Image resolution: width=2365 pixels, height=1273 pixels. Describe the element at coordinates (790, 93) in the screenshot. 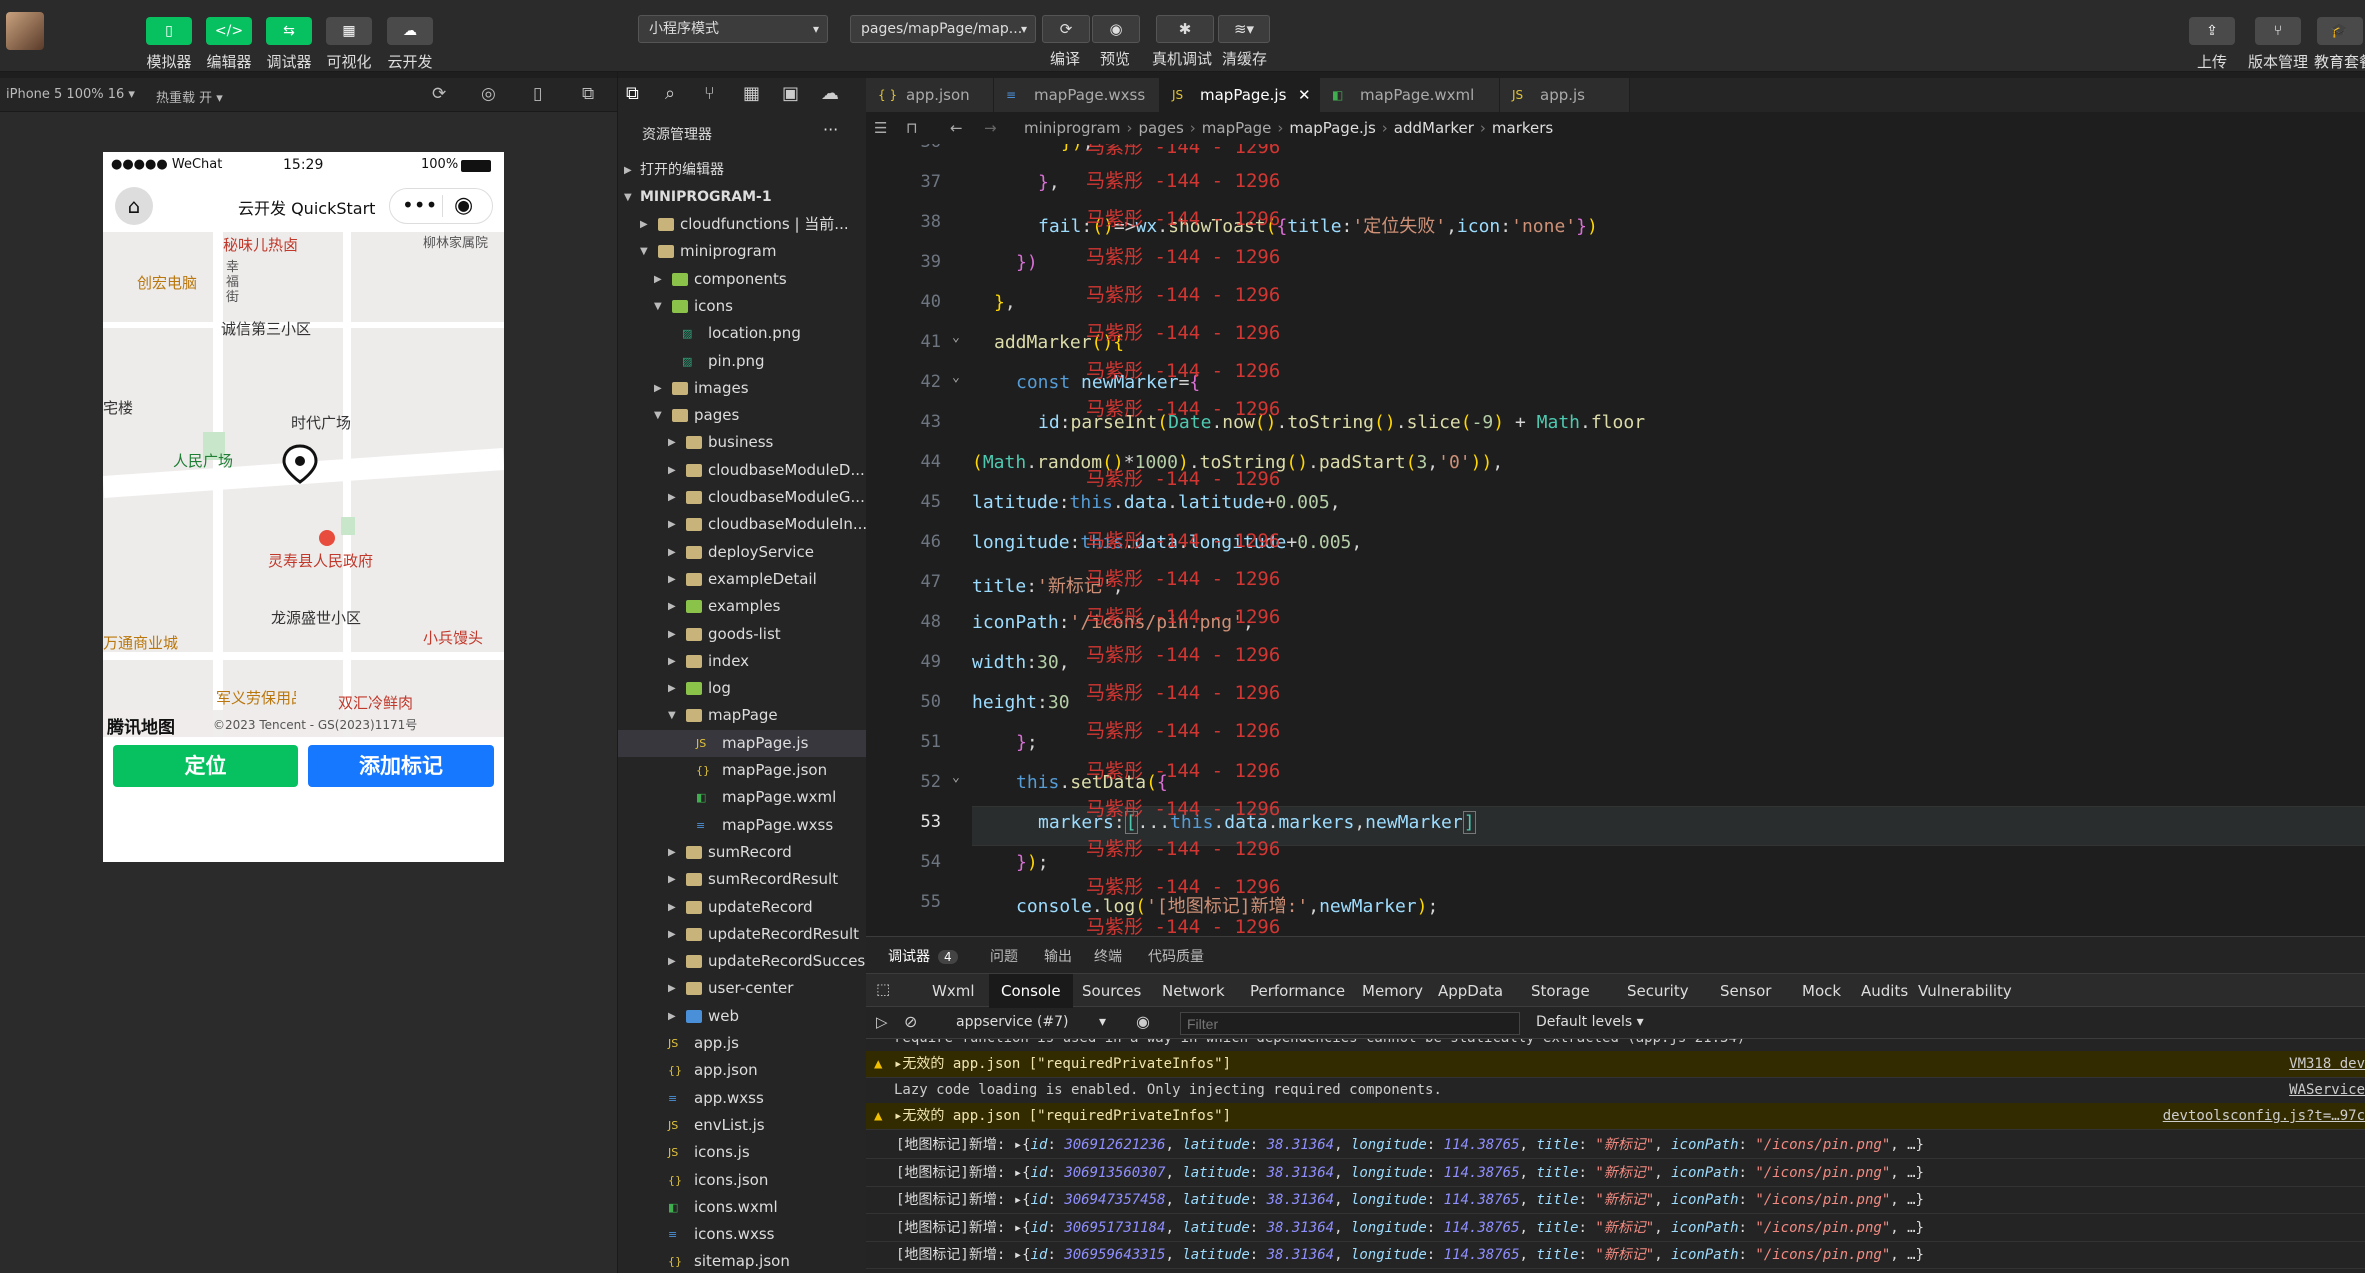

I see `box-icon: ▣` at that location.